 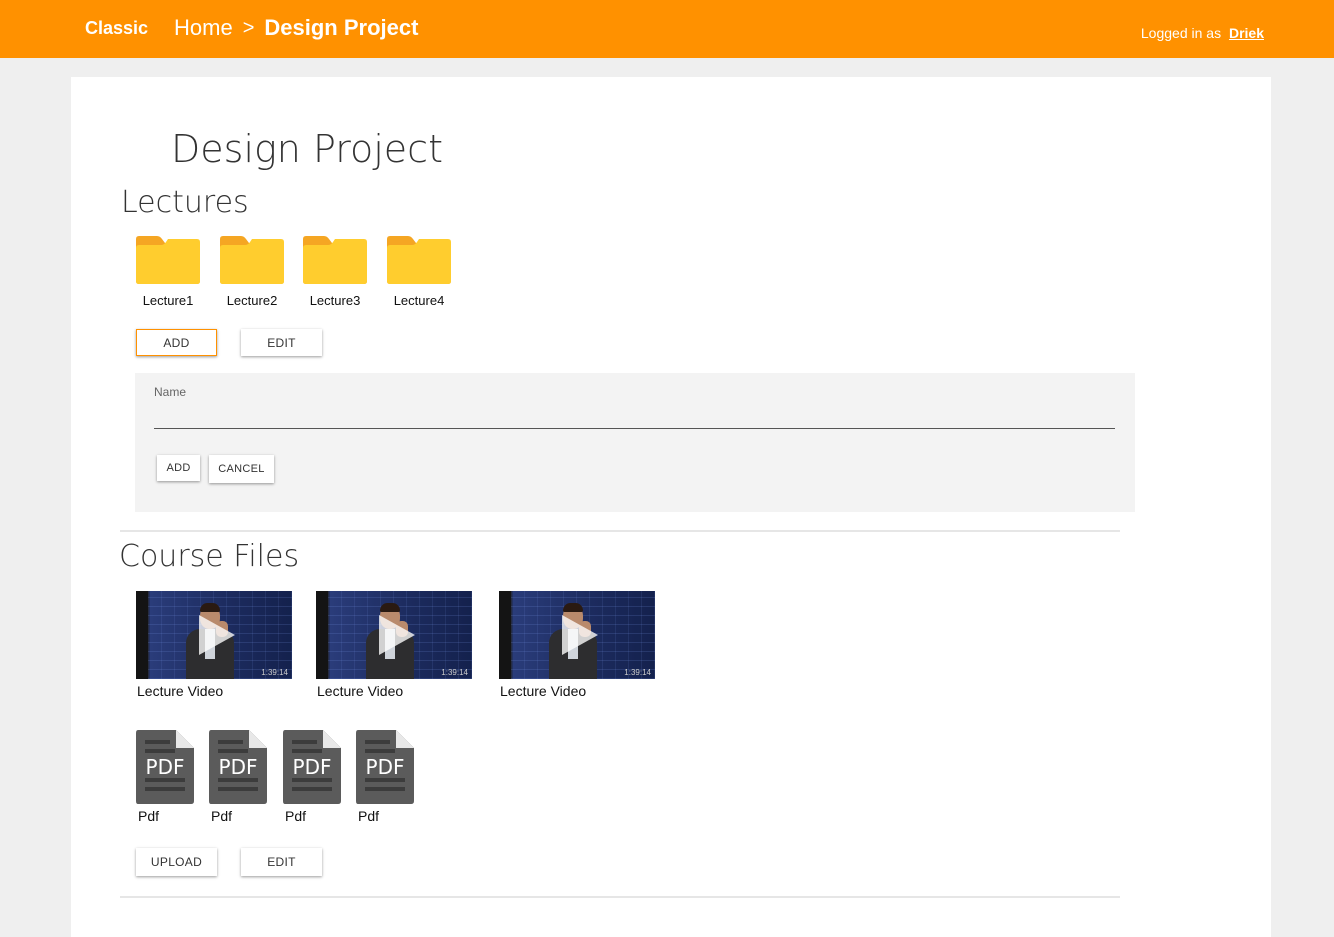 I want to click on folder-label: Lecture1, so click(x=168, y=300).